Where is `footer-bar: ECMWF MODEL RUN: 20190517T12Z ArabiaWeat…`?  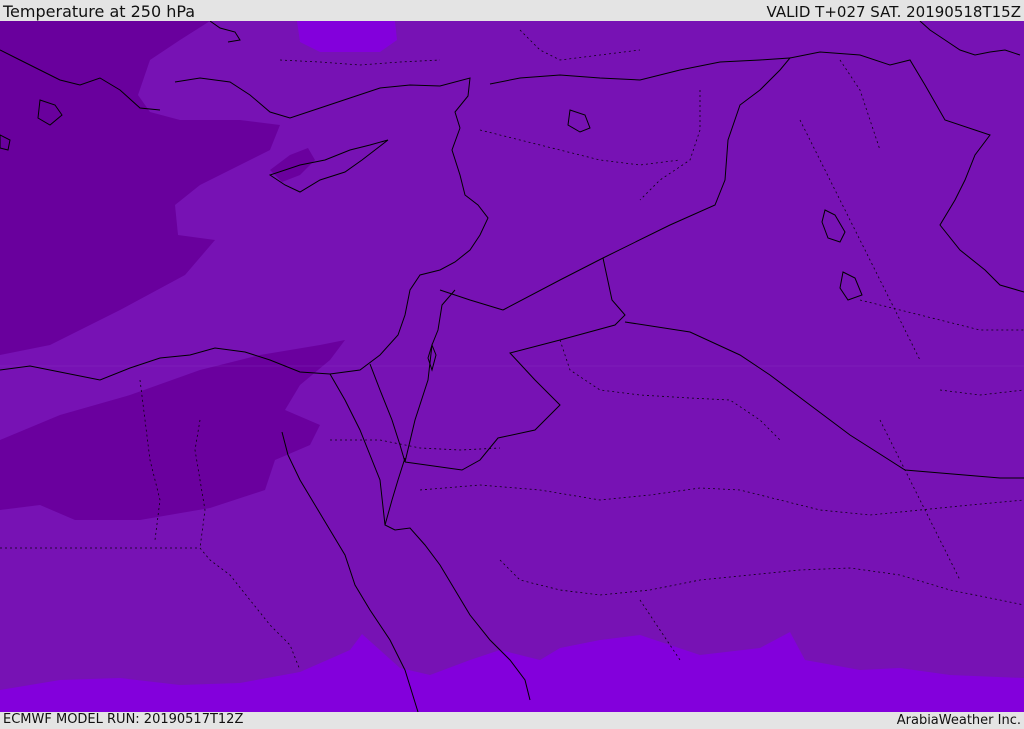 footer-bar: ECMWF MODEL RUN: 20190517T12Z ArabiaWeat… is located at coordinates (512, 720).